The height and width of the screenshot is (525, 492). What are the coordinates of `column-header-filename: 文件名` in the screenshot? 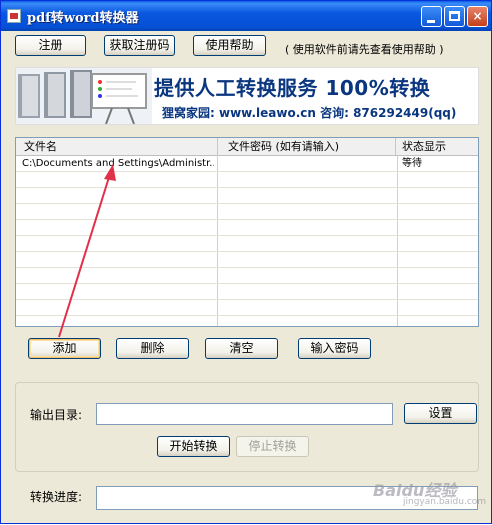 It's located at (117, 146).